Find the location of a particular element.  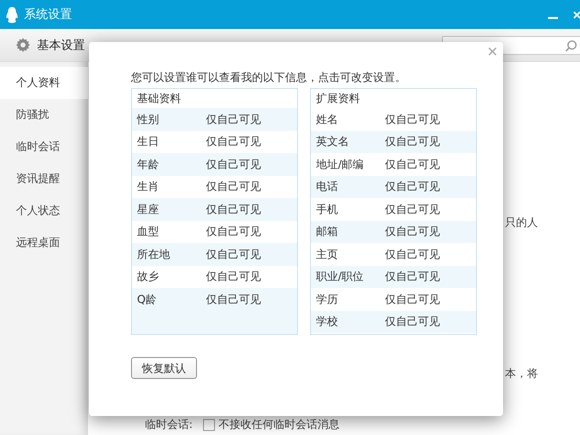

field-label: 电话 is located at coordinates (327, 186).